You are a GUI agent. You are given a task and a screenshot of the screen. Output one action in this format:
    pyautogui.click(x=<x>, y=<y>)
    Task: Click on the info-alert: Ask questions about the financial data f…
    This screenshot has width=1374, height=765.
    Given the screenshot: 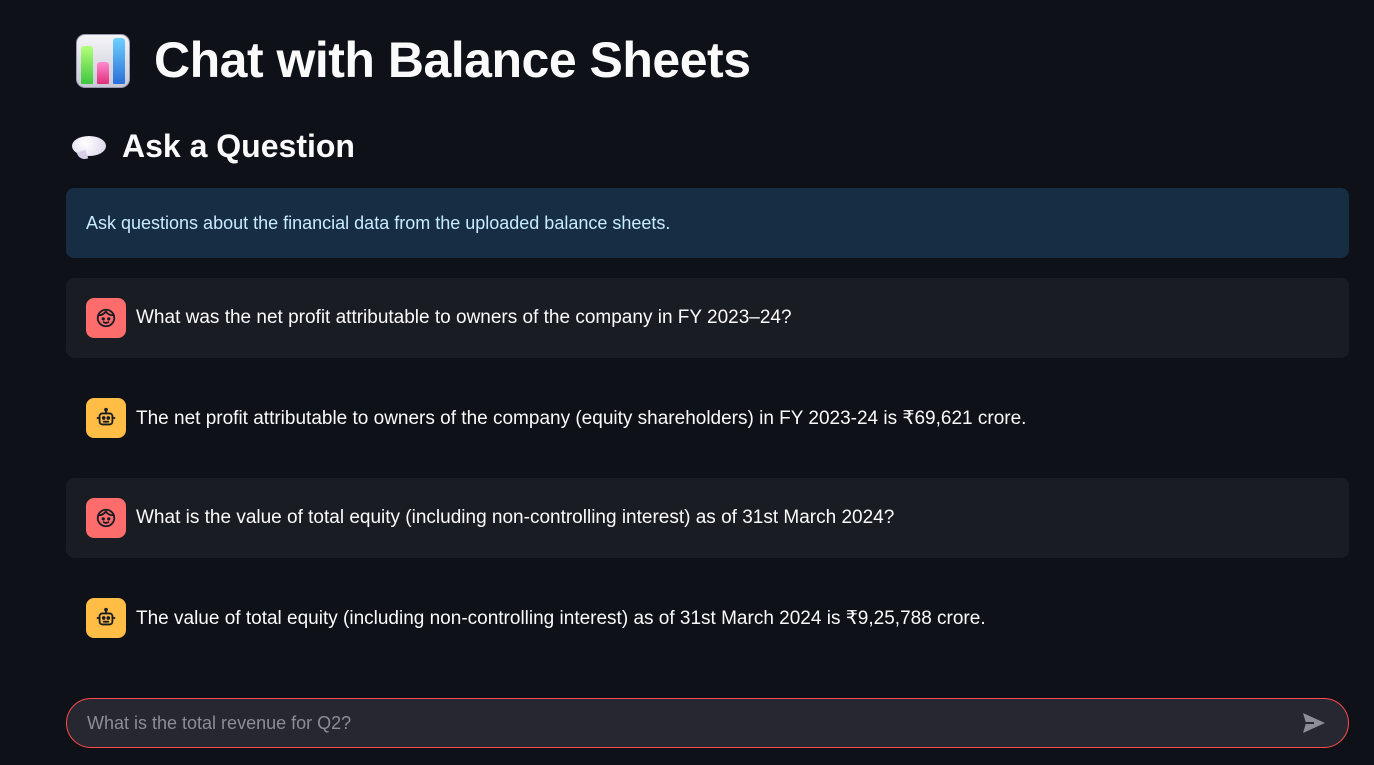 What is the action you would take?
    pyautogui.click(x=707, y=223)
    